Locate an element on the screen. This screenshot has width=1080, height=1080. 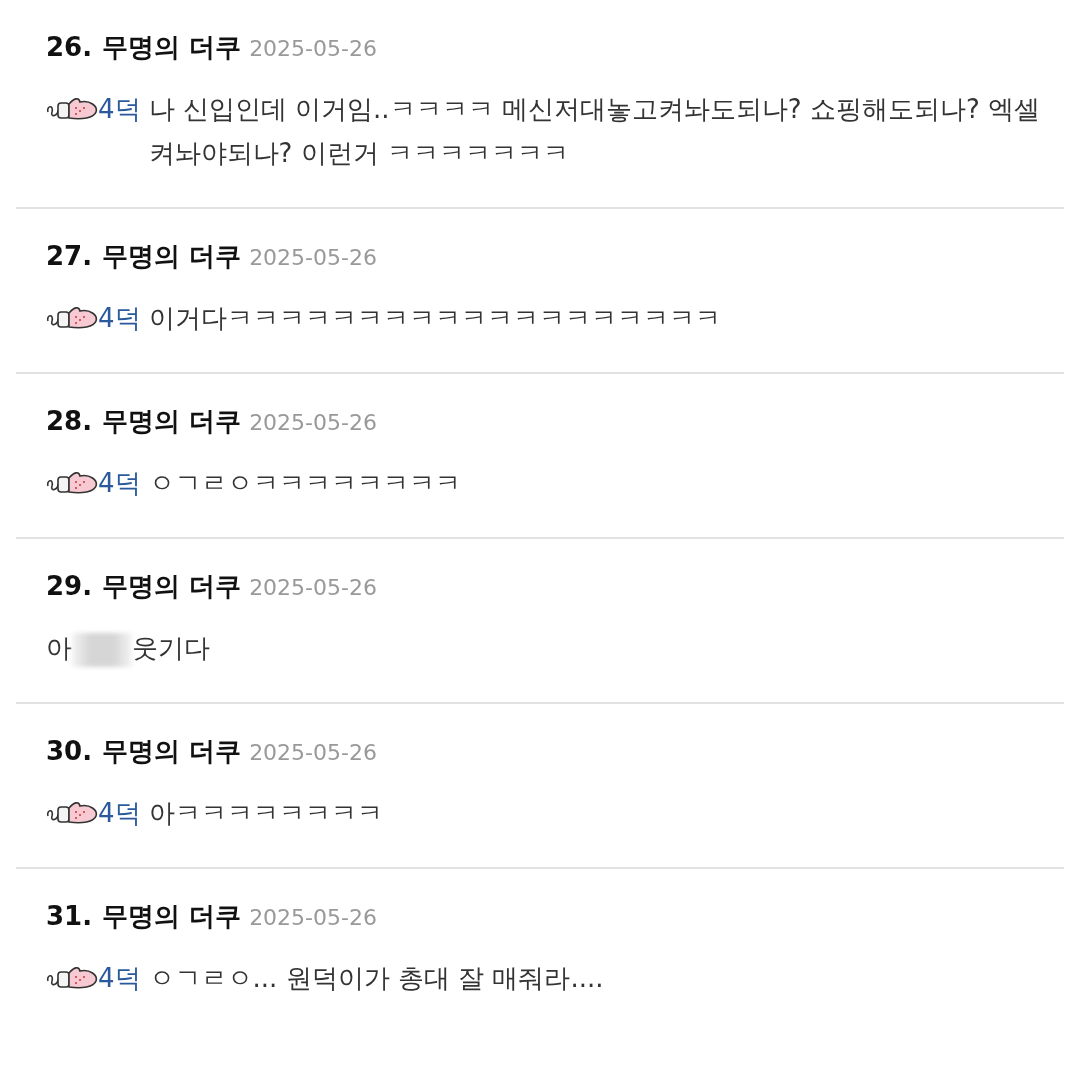
comment-text: 이거다ㅋㅋㅋㅋㅋㅋㅋㅋㅋㅋㅋㅋㅋㅋㅋㅋㅋㅋㅋ is located at coordinates (434, 318).